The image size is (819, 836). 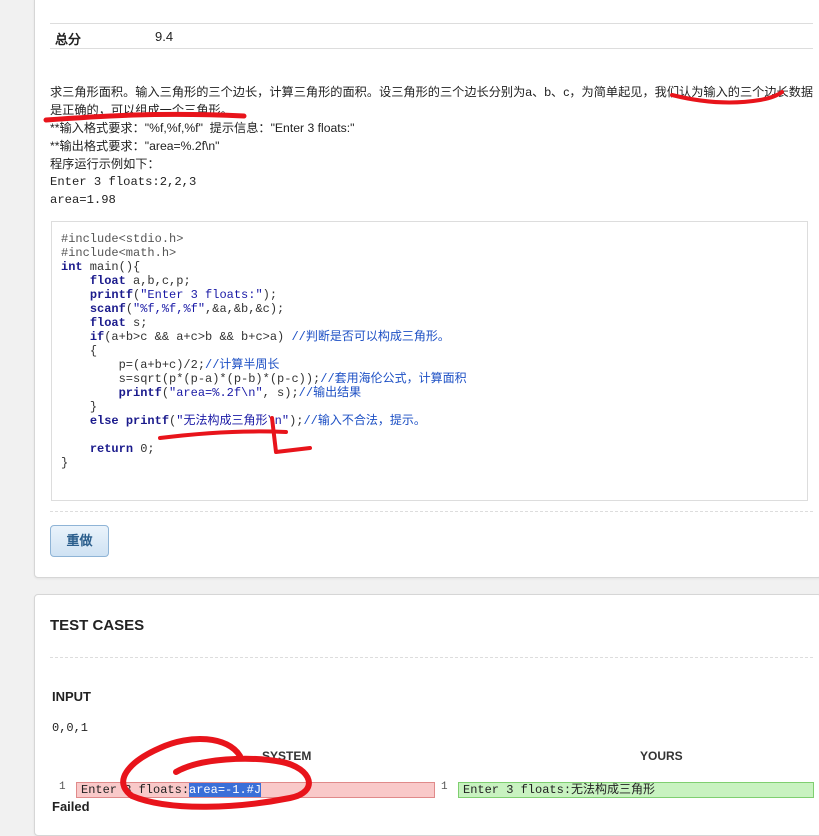 What do you see at coordinates (97, 625) in the screenshot?
I see `test-cases-title: TEST CASES` at bounding box center [97, 625].